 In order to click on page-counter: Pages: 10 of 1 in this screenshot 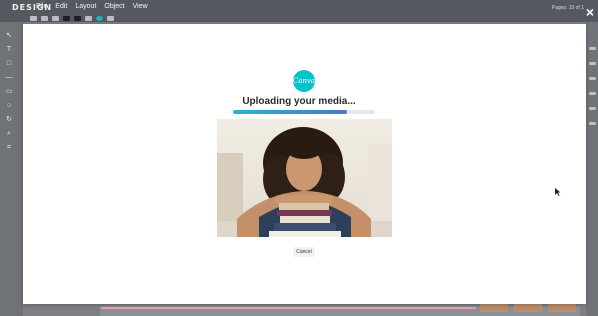, I will do `click(567, 8)`.